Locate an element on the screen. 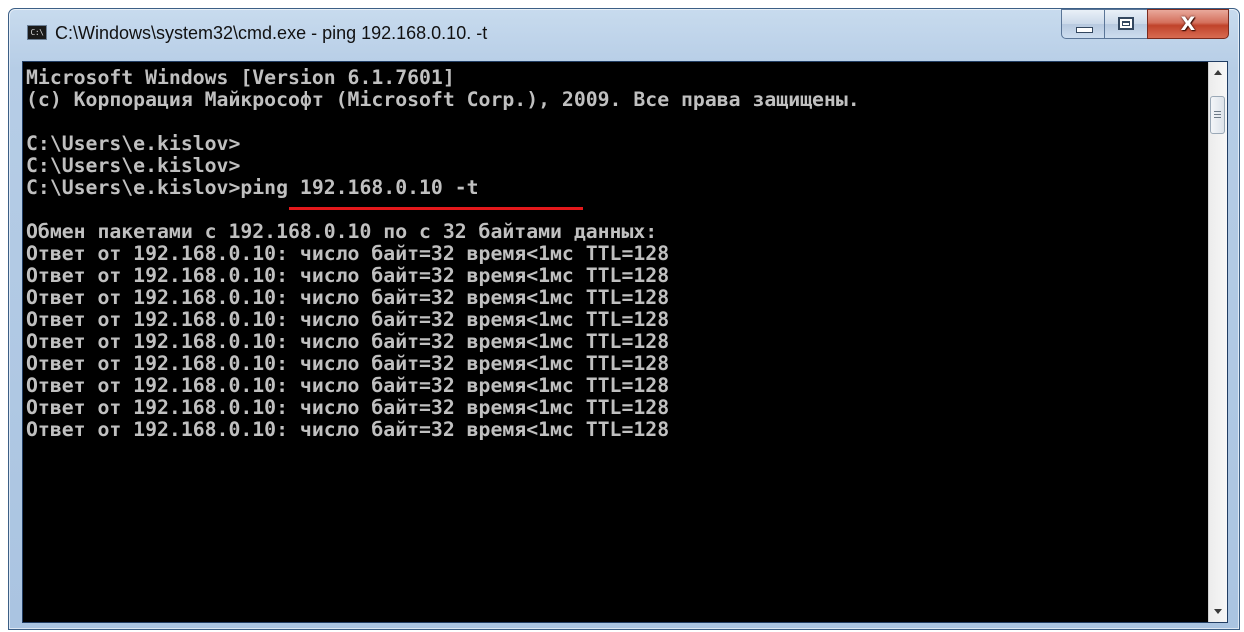  scroll-up-button is located at coordinates (1218, 73).